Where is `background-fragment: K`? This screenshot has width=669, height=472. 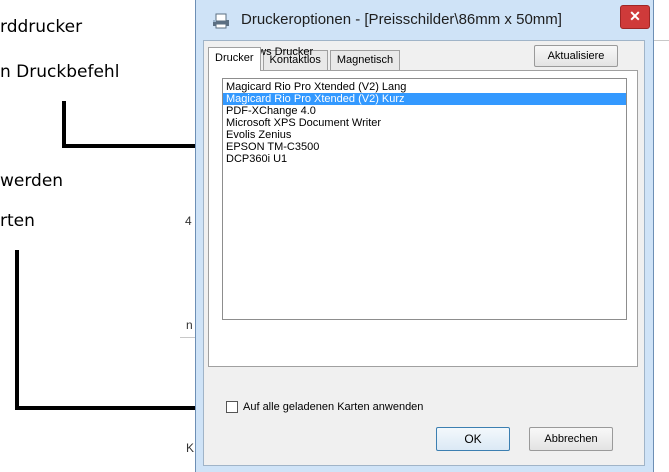 background-fragment: K is located at coordinates (190, 448).